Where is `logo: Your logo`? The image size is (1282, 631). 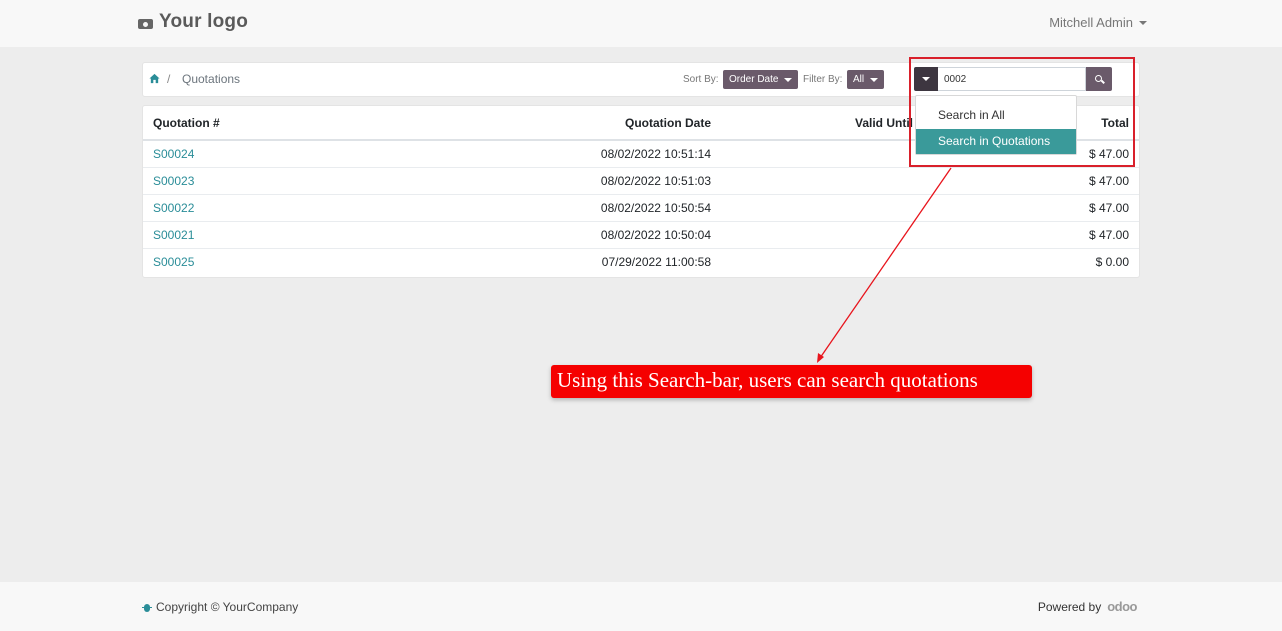 logo: Your logo is located at coordinates (193, 22).